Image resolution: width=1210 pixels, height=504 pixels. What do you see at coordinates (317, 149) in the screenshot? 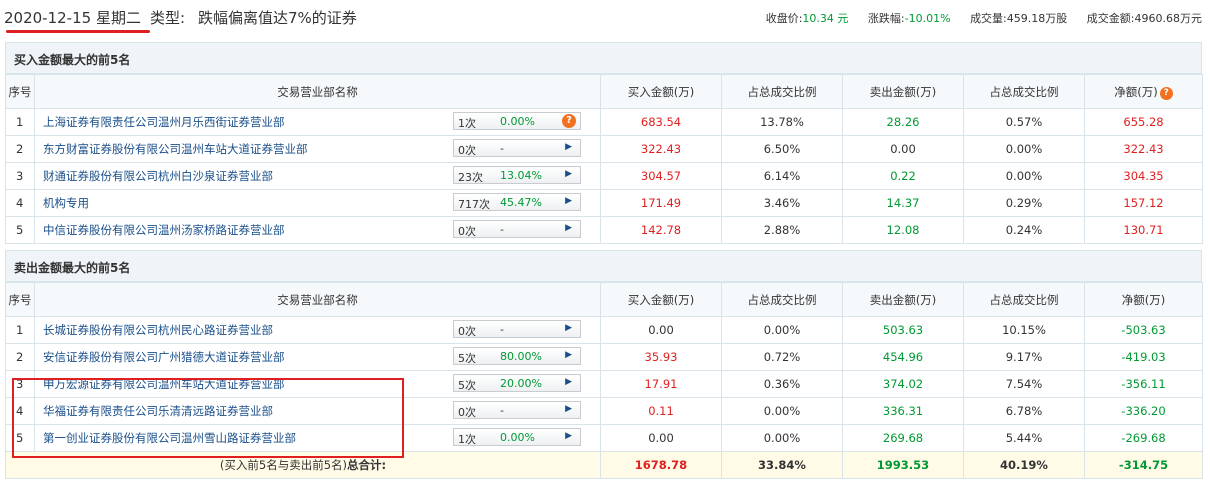
I see `broker-cell: 东方财富证券股份有限公司温州车站大道证券营业部 0次 - ▶` at bounding box center [317, 149].